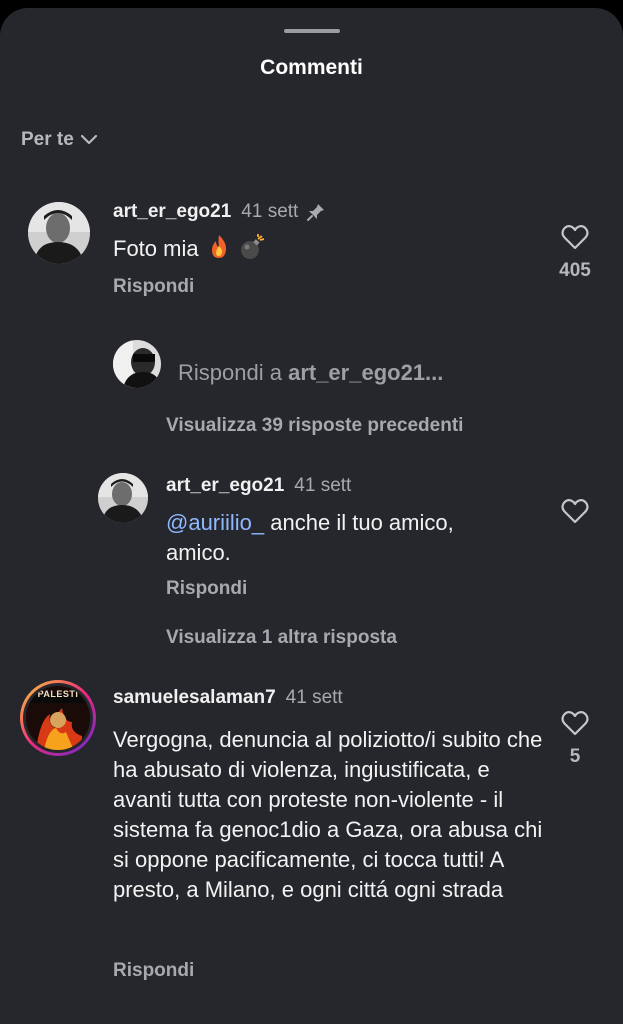 The image size is (623, 1024). I want to click on view-more-replies: Visualizza 1 altra risposta, so click(281, 638).